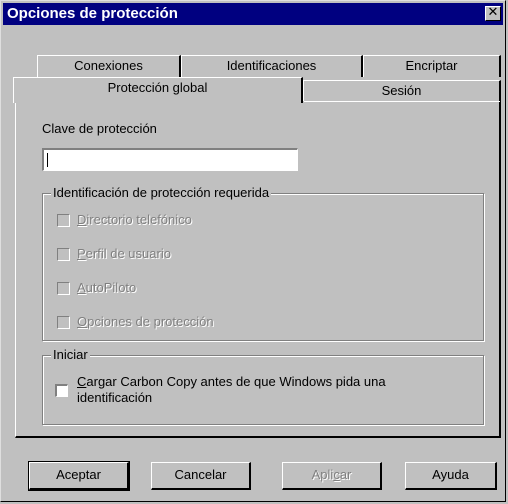 This screenshot has width=508, height=504. Describe the element at coordinates (451, 476) in the screenshot. I see `help-button: Ayuda` at that location.